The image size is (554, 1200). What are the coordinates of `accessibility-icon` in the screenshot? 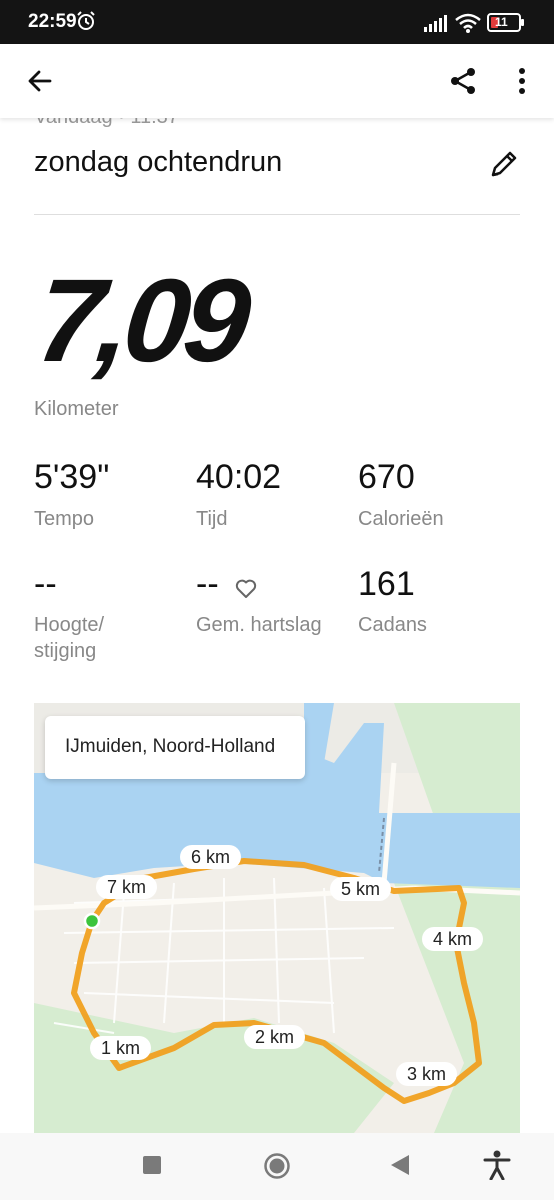 It's located at (497, 1165).